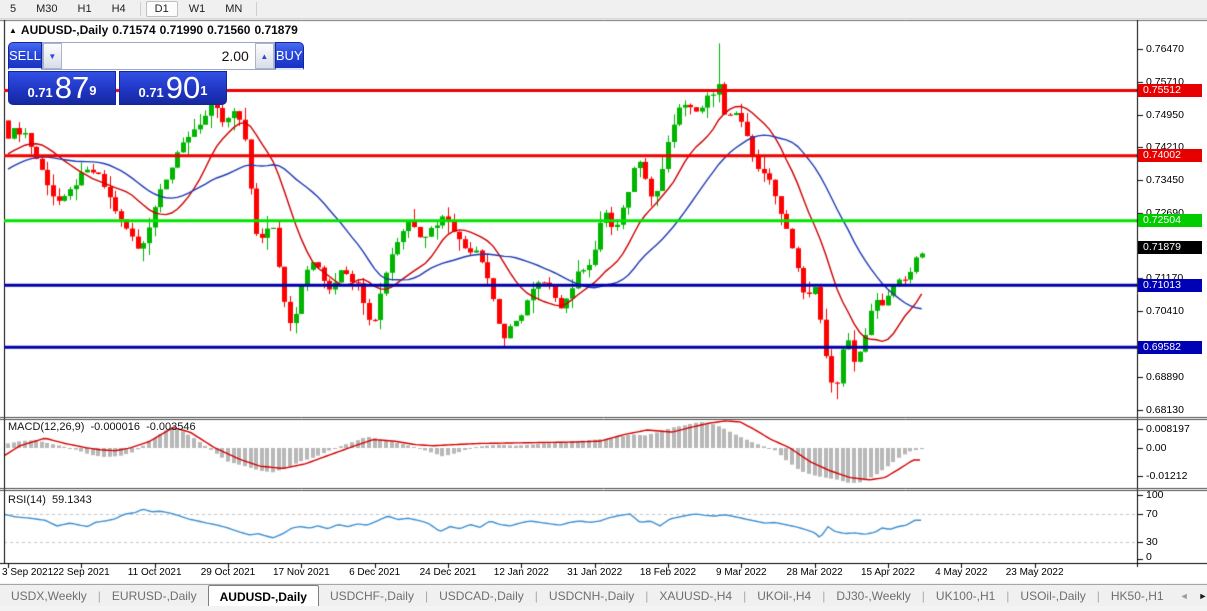 The width and height of the screenshot is (1207, 611). What do you see at coordinates (204, 90) in the screenshot?
I see `buy-price-pip: 1` at bounding box center [204, 90].